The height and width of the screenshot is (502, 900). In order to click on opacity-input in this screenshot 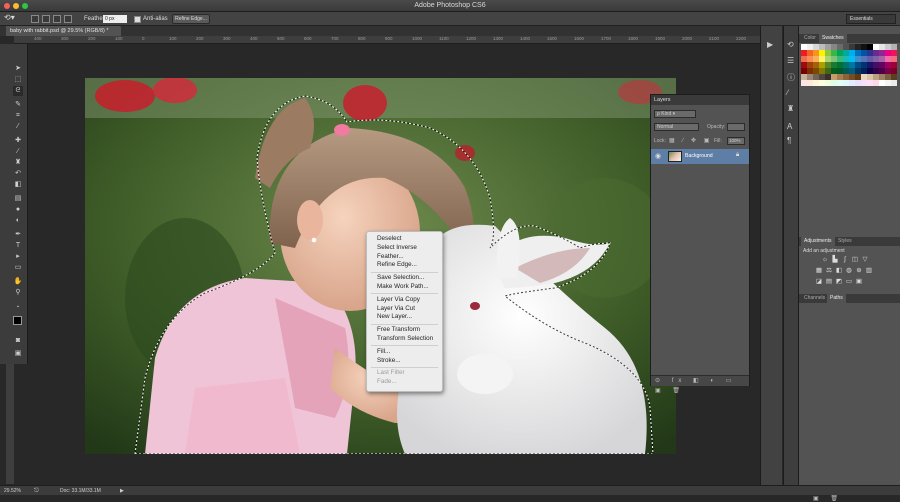, I will do `click(736, 127)`.